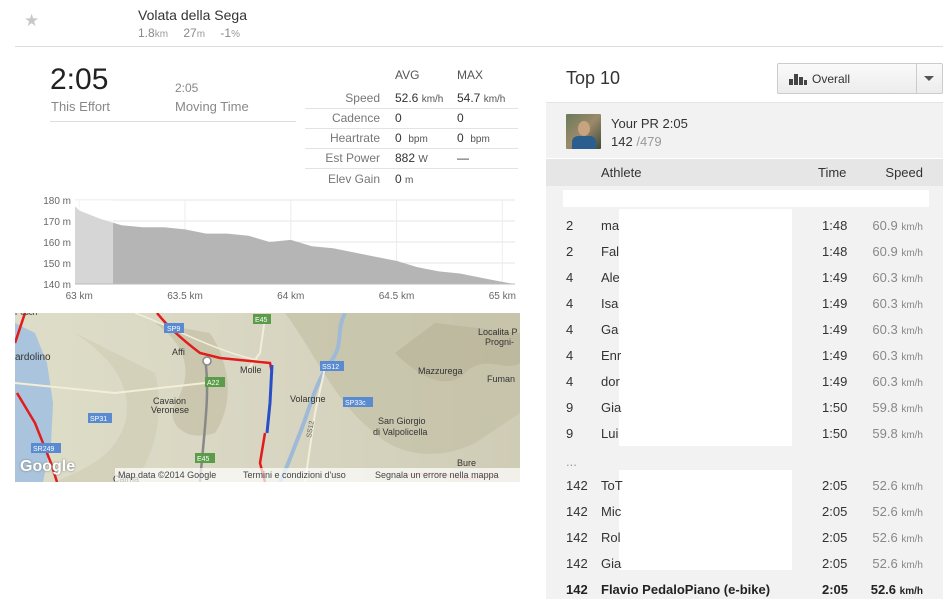 The width and height of the screenshot is (945, 599). I want to click on stat-label: Speed, so click(362, 98).